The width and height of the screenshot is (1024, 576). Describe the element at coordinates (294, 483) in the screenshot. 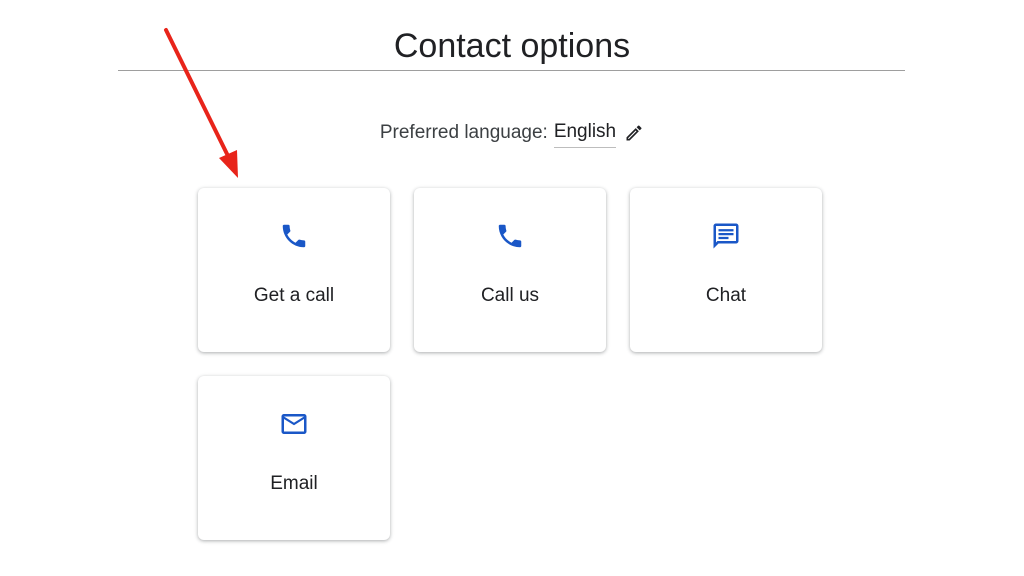

I see `email-label: Email` at that location.